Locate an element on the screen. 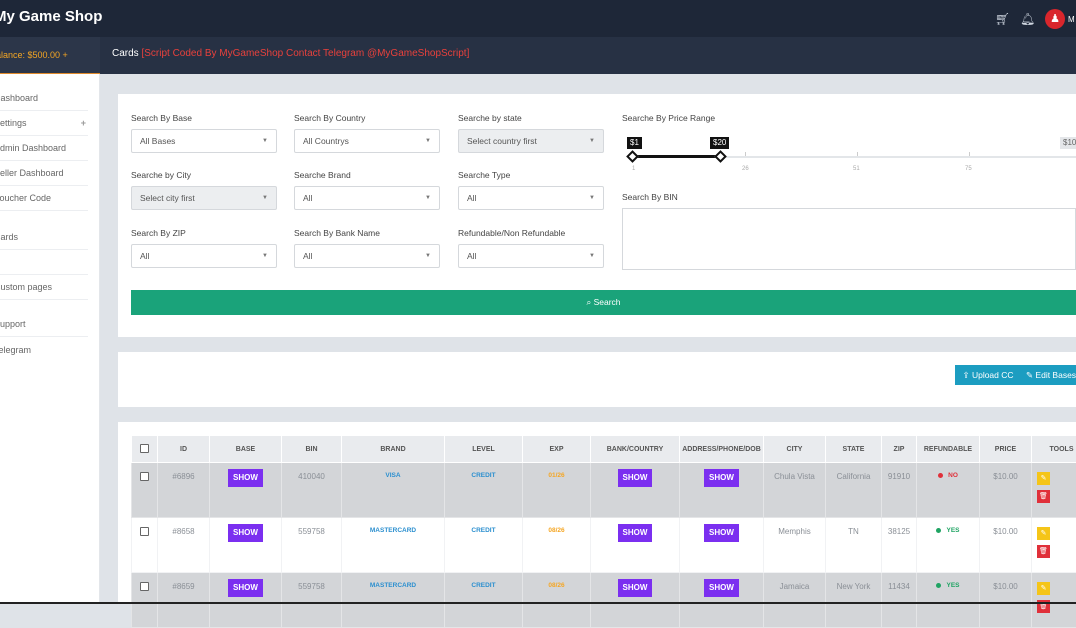 The height and width of the screenshot is (628, 1076). sidebar-item-telegram: Telegram is located at coordinates (44, 350).